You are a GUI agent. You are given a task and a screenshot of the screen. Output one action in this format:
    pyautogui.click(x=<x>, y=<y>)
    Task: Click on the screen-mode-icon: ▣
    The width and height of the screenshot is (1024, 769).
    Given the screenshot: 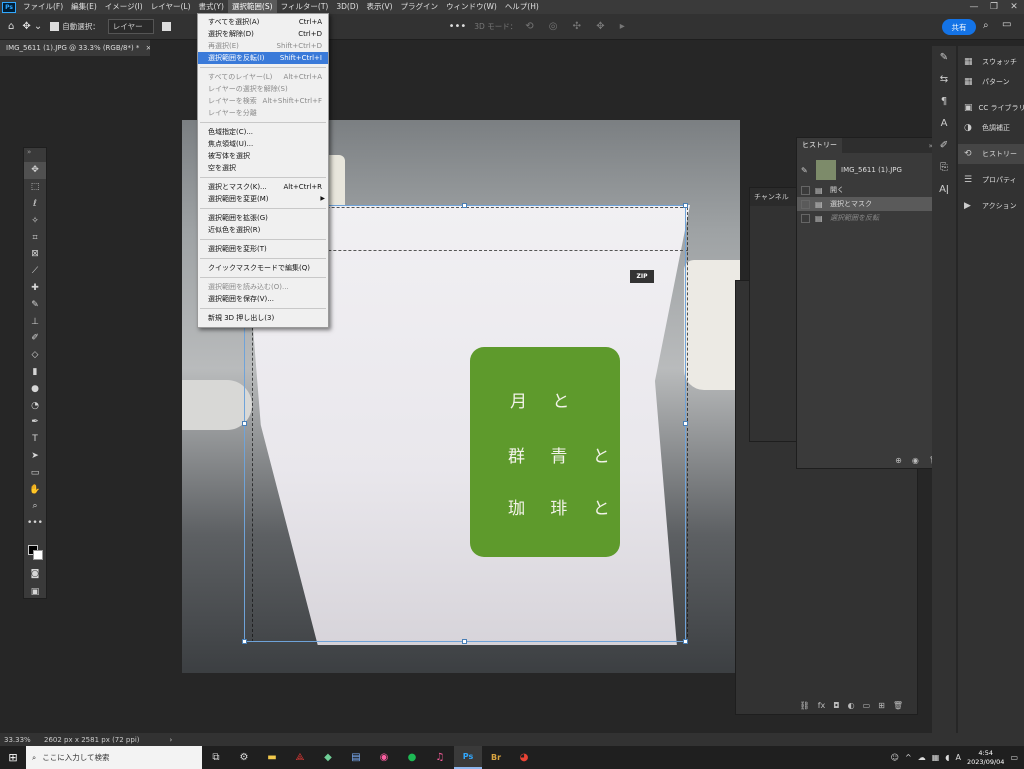 What is the action you would take?
    pyautogui.click(x=35, y=592)
    